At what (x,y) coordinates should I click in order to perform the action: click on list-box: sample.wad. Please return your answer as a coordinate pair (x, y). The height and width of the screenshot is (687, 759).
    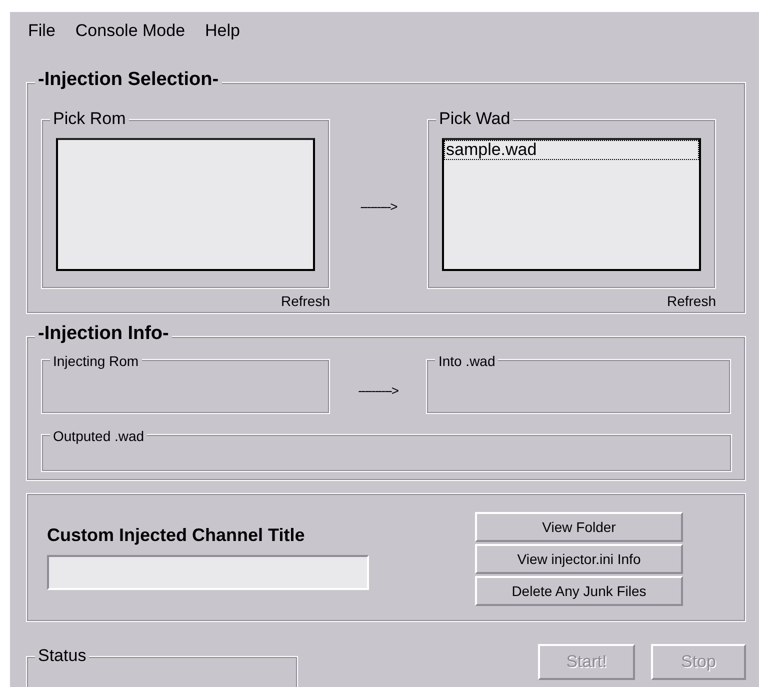
    Looking at the image, I should click on (571, 204).